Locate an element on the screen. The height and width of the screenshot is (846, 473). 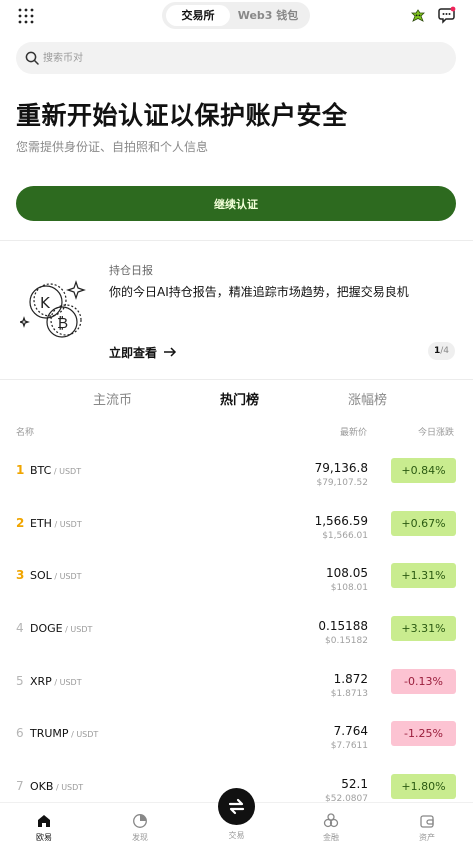
column-price-header: 最新价 is located at coordinates (354, 433).